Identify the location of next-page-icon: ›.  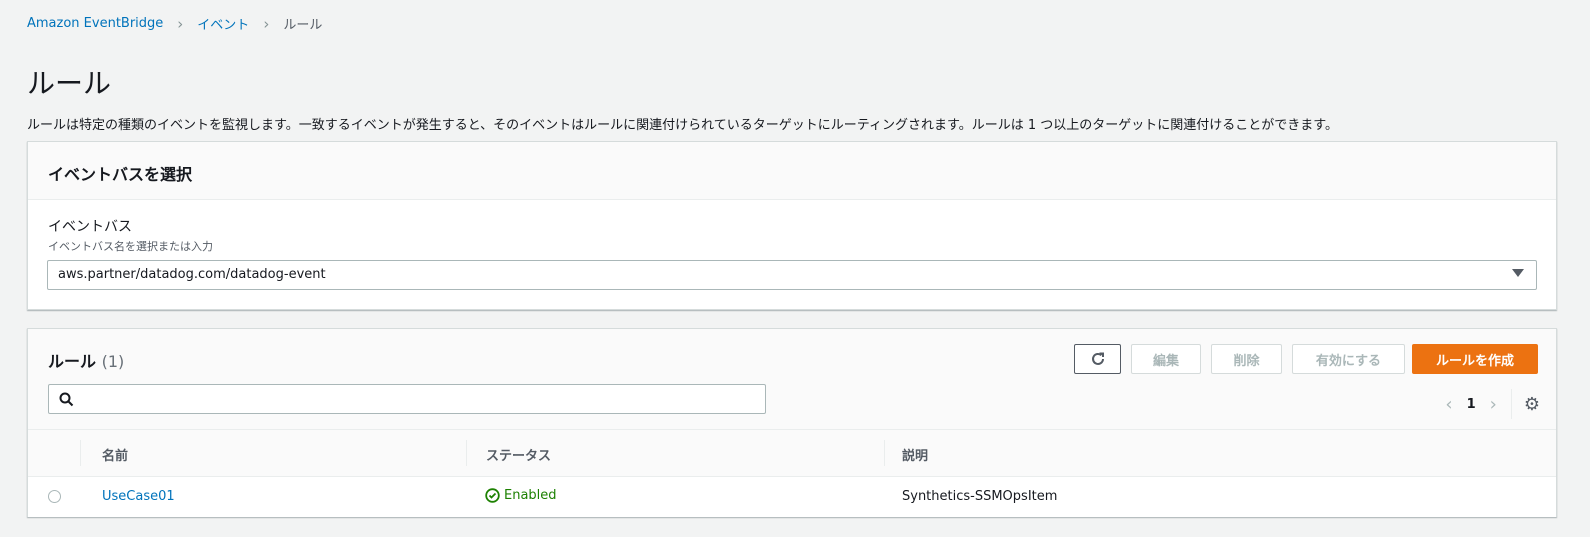
(1493, 404).